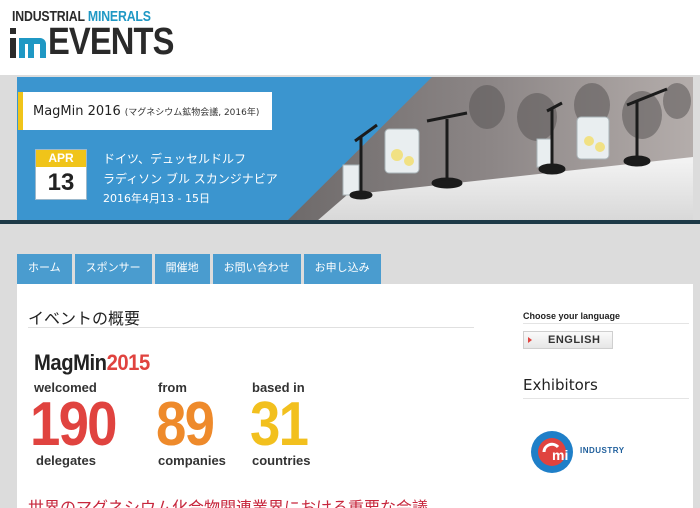  I want to click on calendar-day: 13, so click(61, 182).